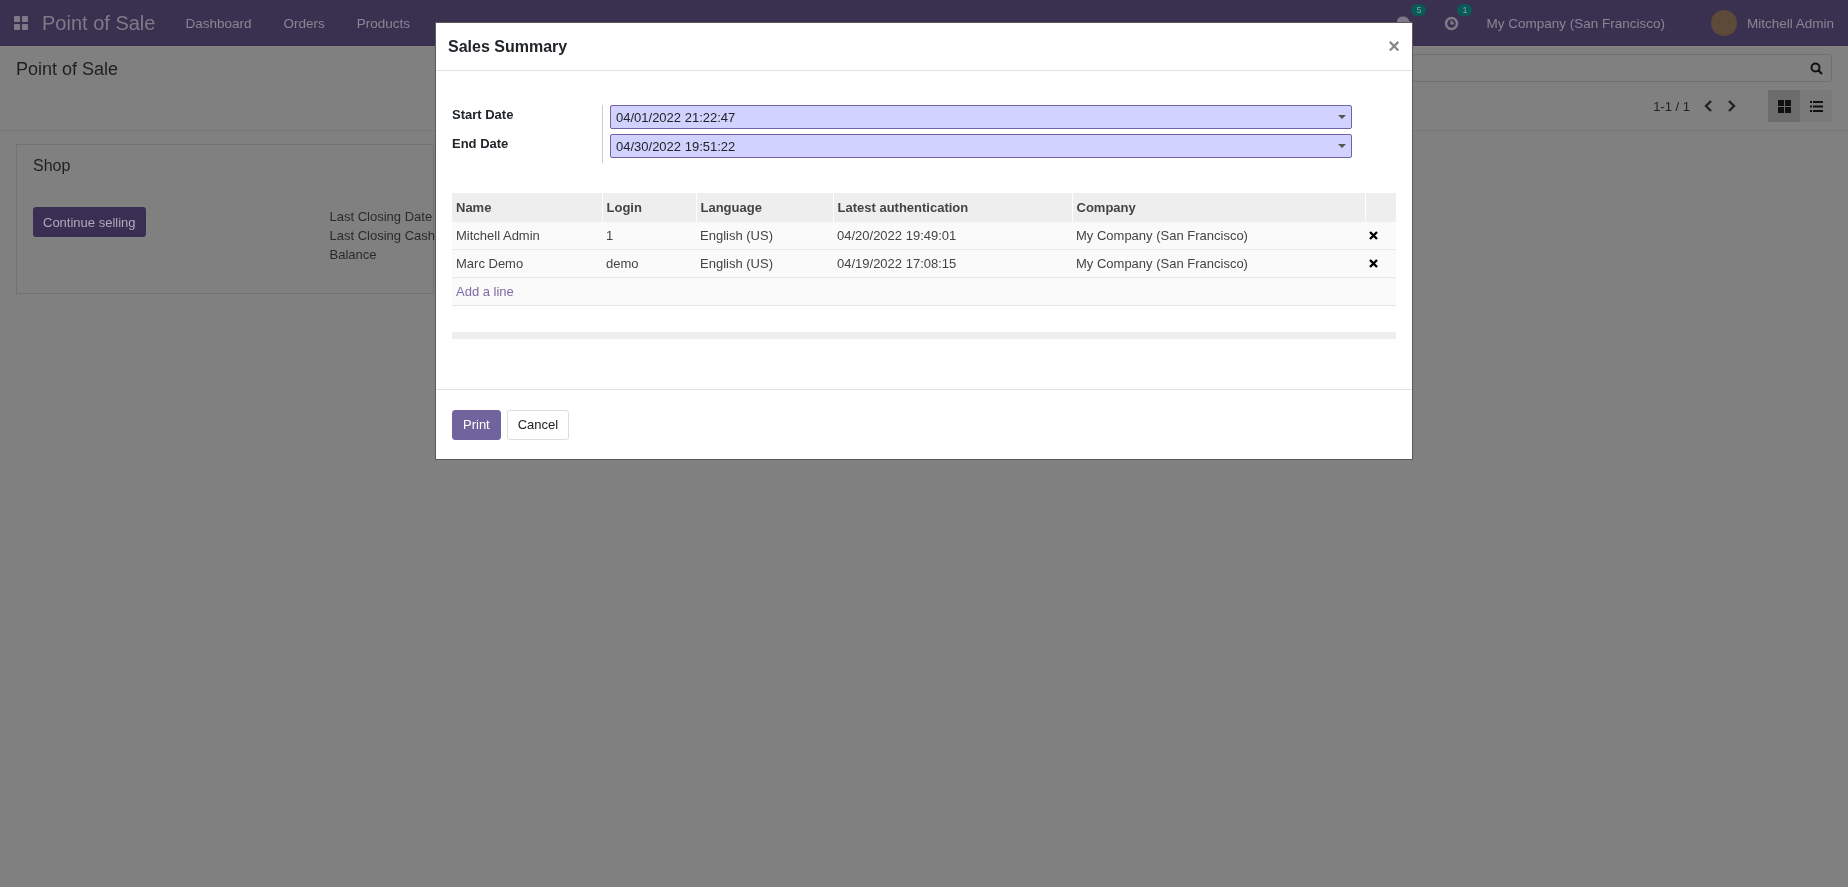  I want to click on field-label: Last Closing Cash, so click(382, 236).